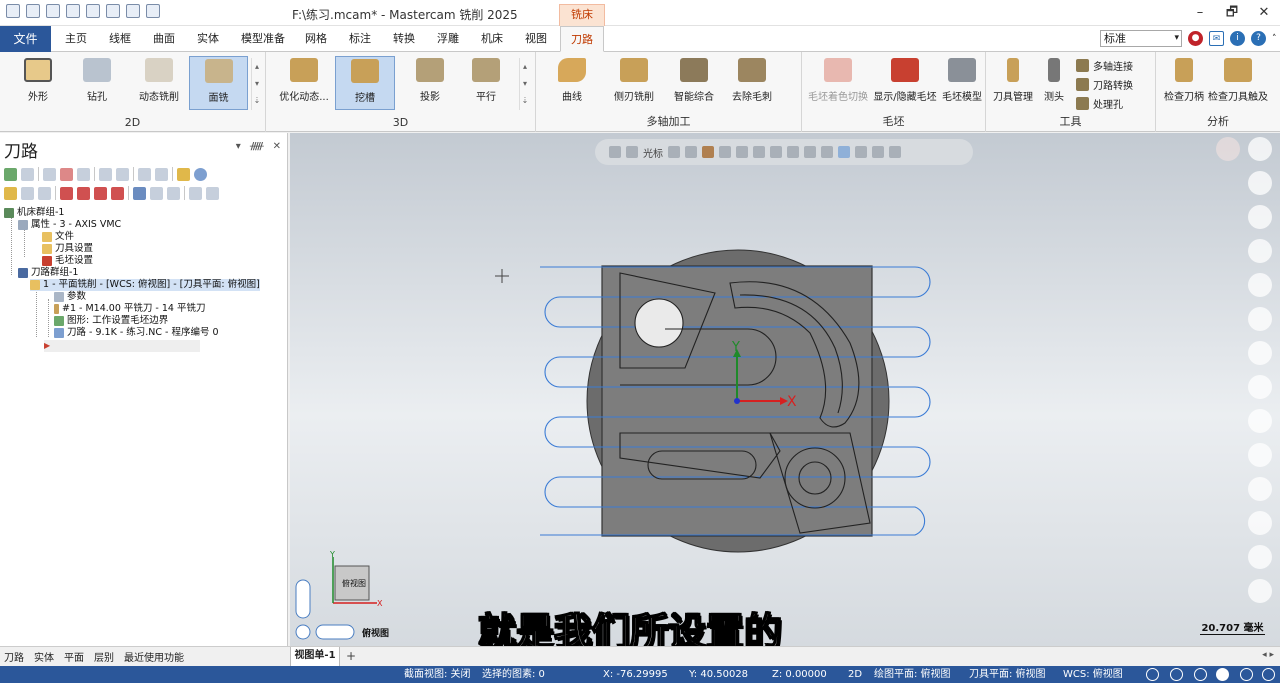 The height and width of the screenshot is (683, 1280). What do you see at coordinates (365, 83) in the screenshot?
I see `pocket-button: 挖槽` at bounding box center [365, 83].